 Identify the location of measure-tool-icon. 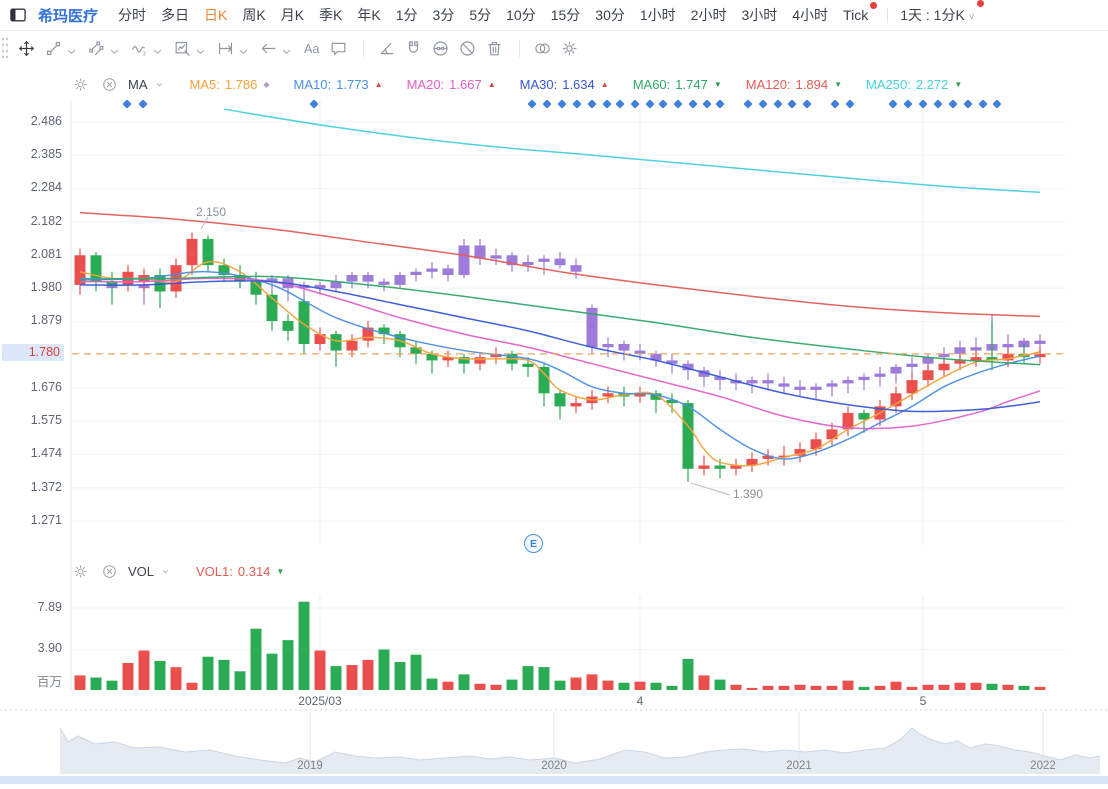
(225, 48).